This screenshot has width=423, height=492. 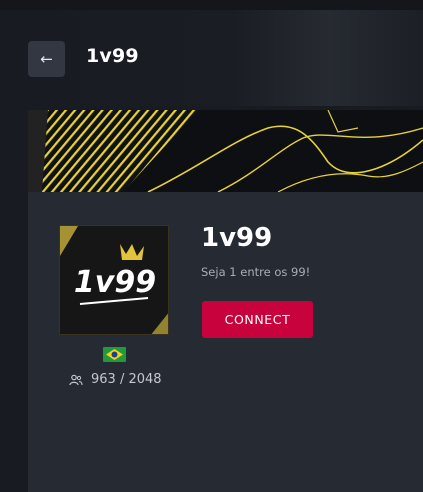 I want to click on server-avatar: 1v99, so click(x=114, y=280).